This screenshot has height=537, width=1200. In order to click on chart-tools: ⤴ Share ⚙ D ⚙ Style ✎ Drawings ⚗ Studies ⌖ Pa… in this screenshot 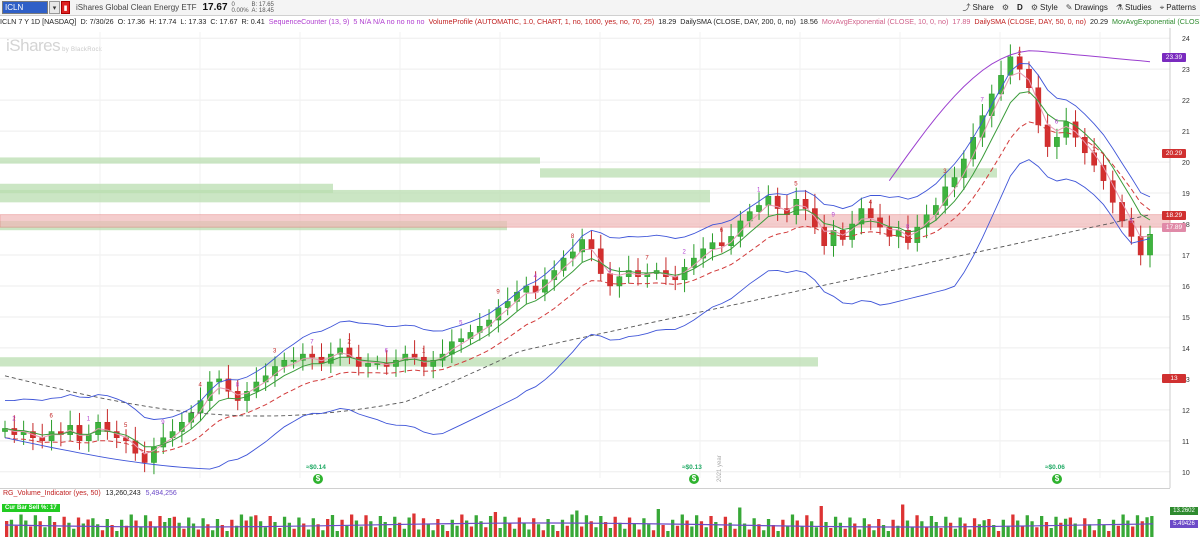, I will do `click(1076, 7)`.